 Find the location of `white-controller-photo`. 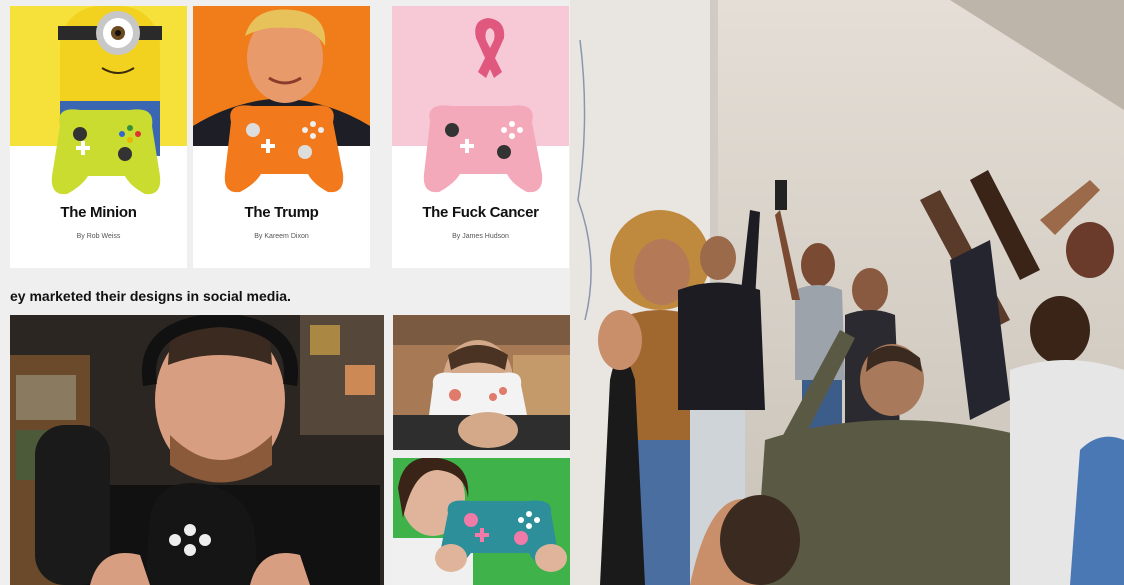

white-controller-photo is located at coordinates (481, 382).